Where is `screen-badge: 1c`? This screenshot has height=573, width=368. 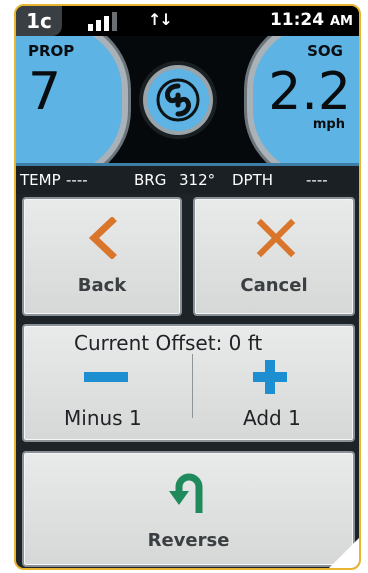
screen-badge: 1c is located at coordinates (39, 21).